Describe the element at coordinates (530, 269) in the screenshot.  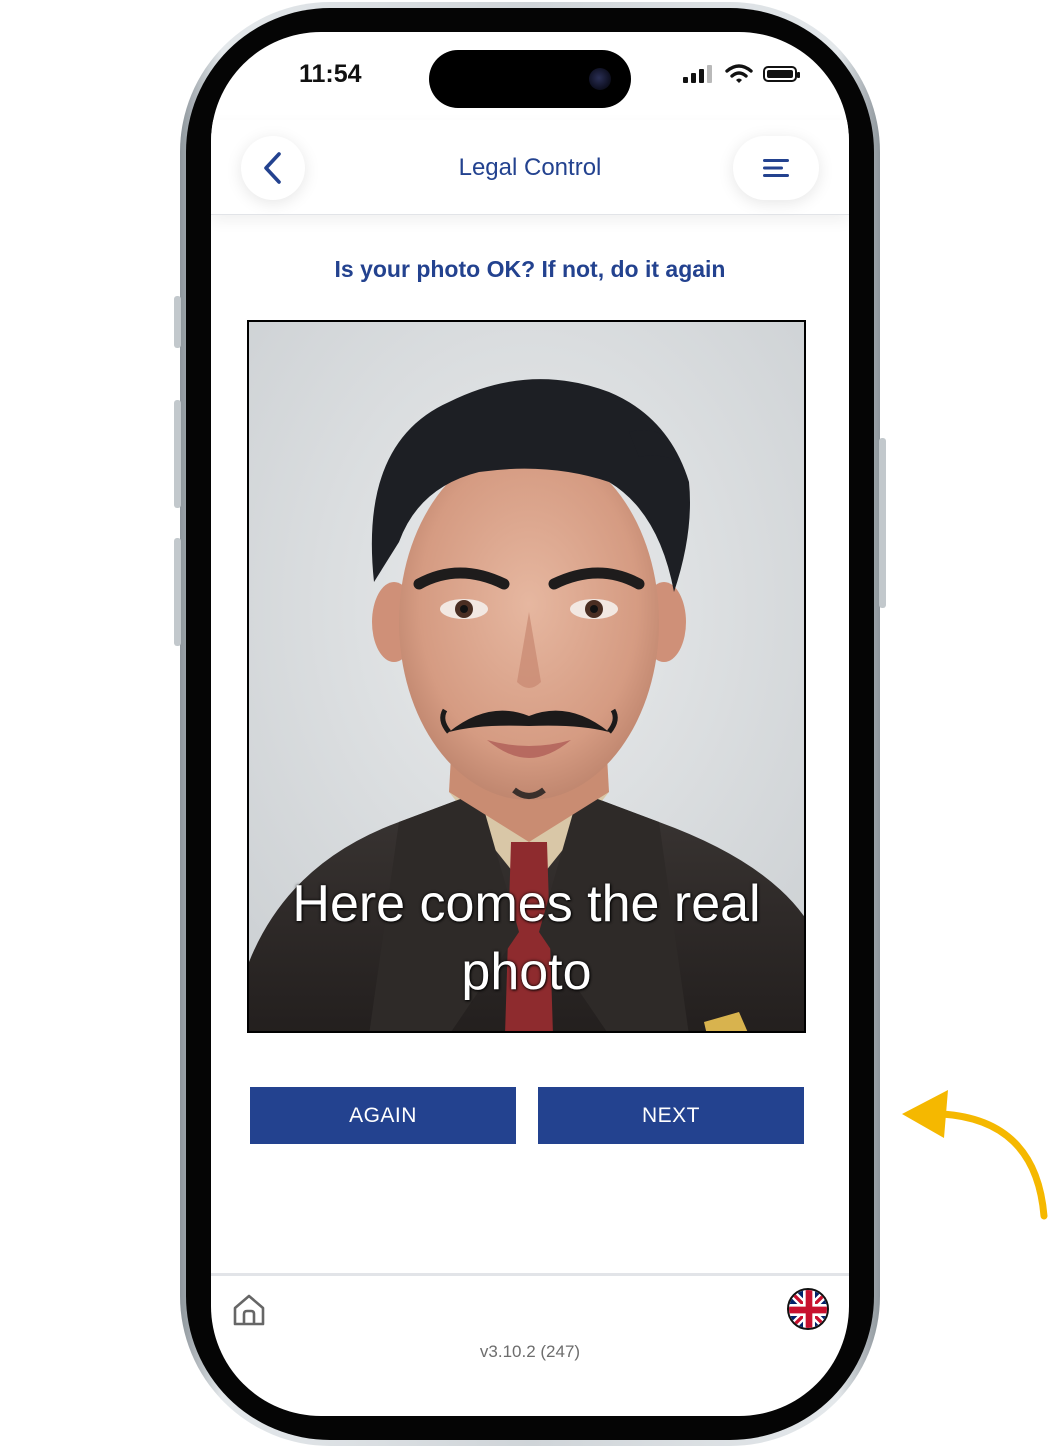
I see `photo-confirm-prompt: Is your photo OK? If not, do it again` at that location.